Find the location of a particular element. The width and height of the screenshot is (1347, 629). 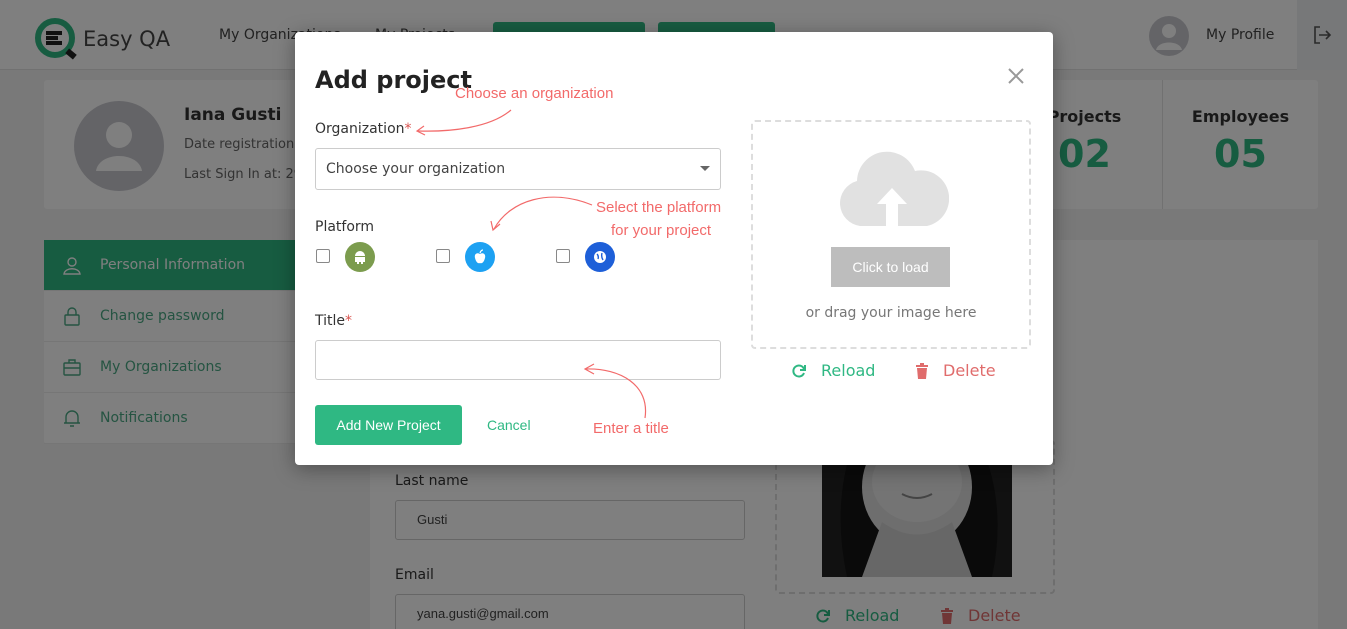

reload-label: Reload is located at coordinates (848, 370).